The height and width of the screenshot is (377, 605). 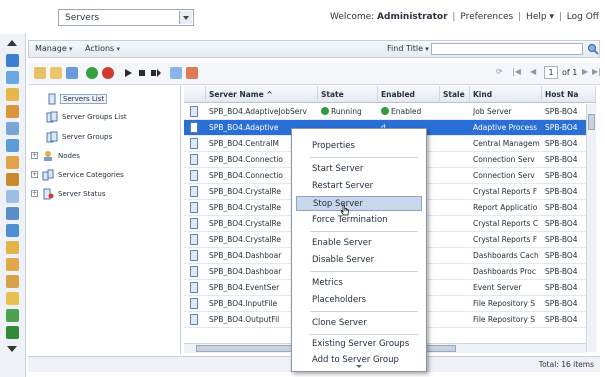 I want to click on cell-kind: Dashboards Proc, so click(x=505, y=271).